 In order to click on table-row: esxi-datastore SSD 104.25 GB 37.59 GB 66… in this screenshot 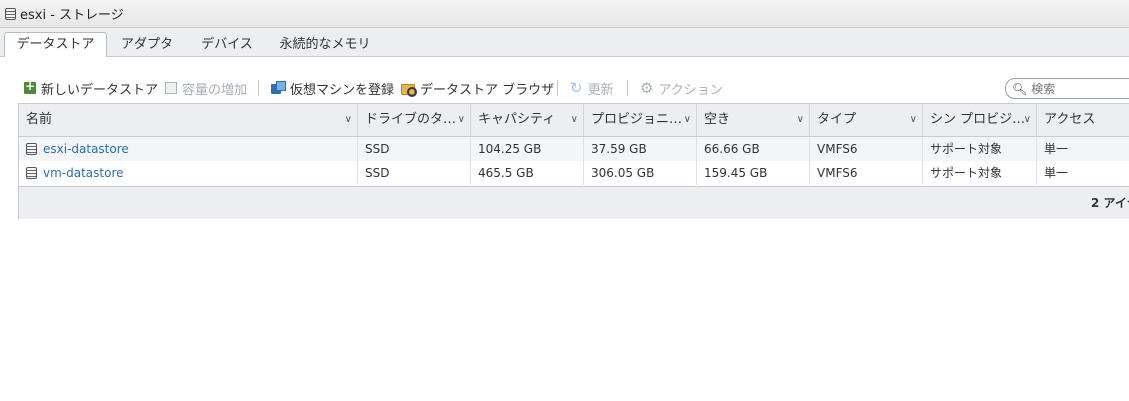, I will do `click(574, 149)`.